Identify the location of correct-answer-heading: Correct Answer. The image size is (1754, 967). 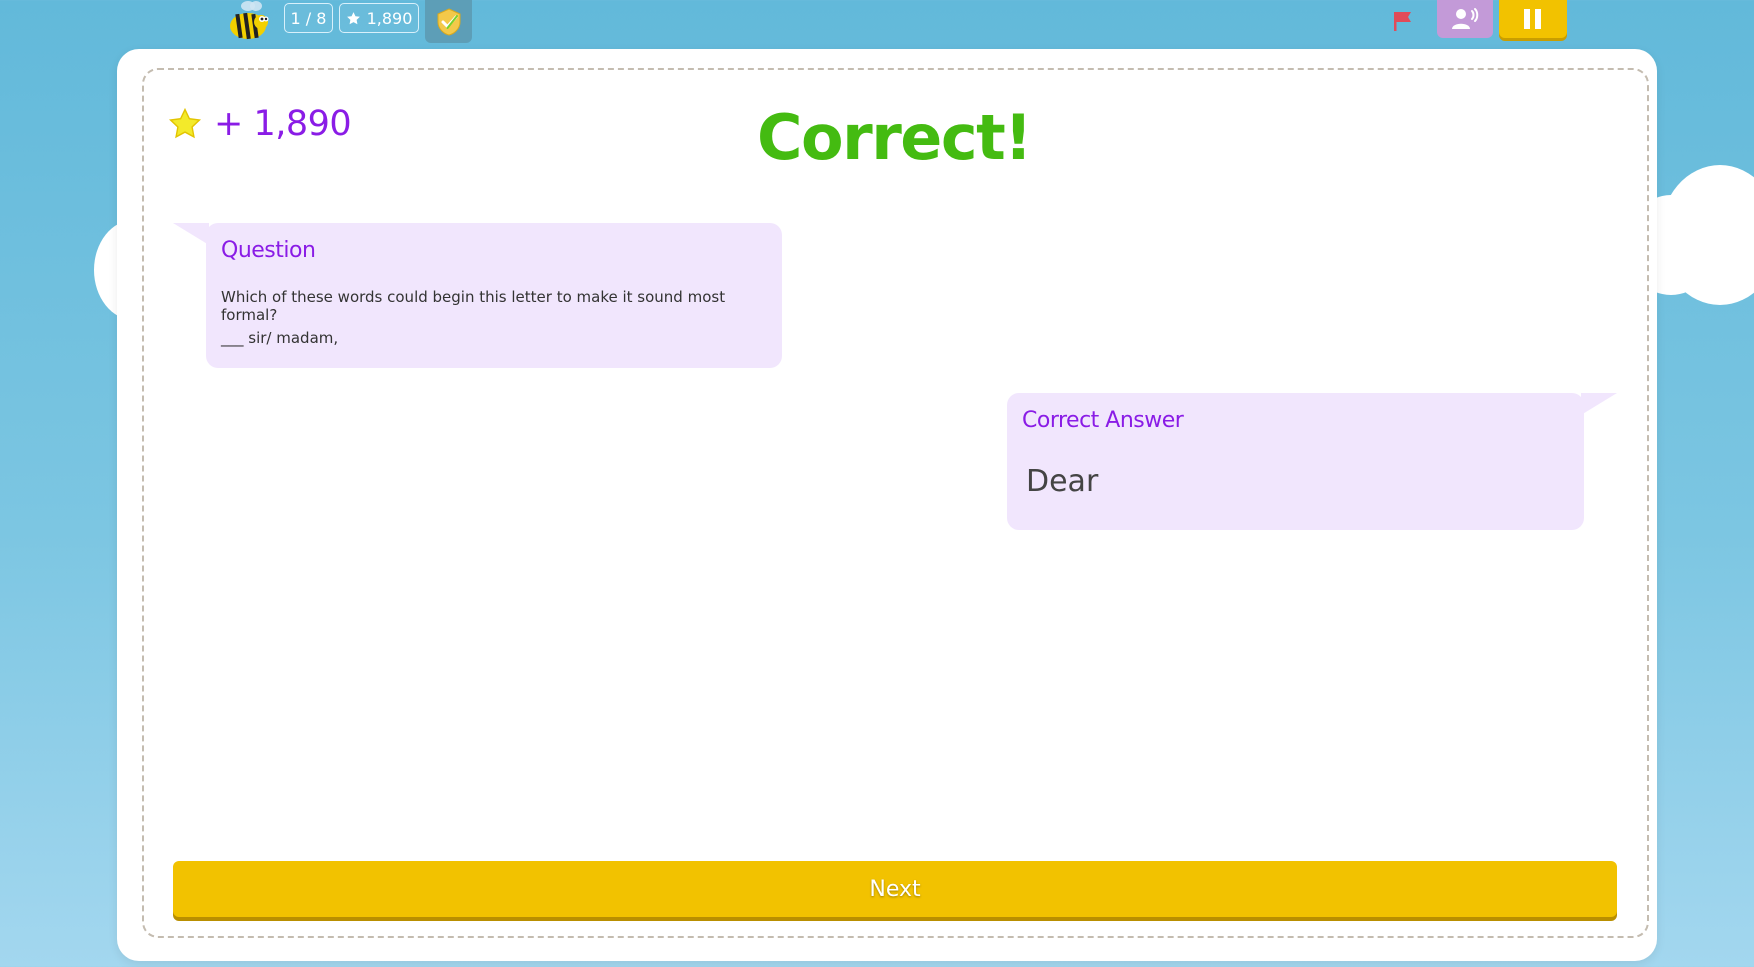
(1103, 420).